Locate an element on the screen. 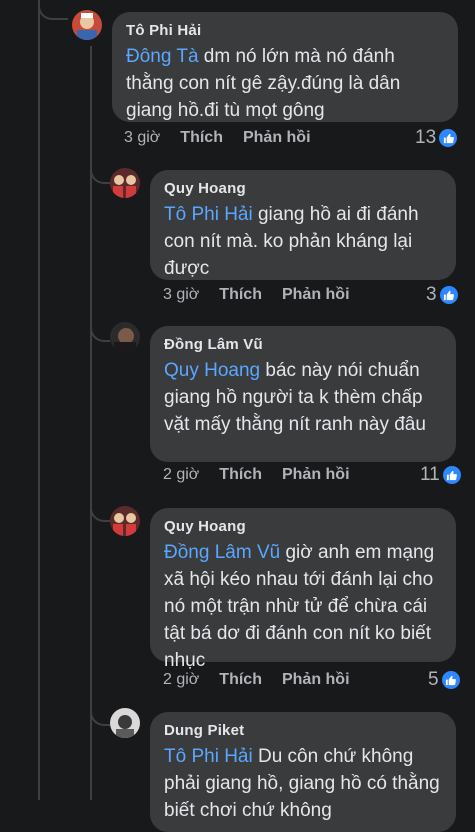  thread-line-outer is located at coordinates (39, 400).